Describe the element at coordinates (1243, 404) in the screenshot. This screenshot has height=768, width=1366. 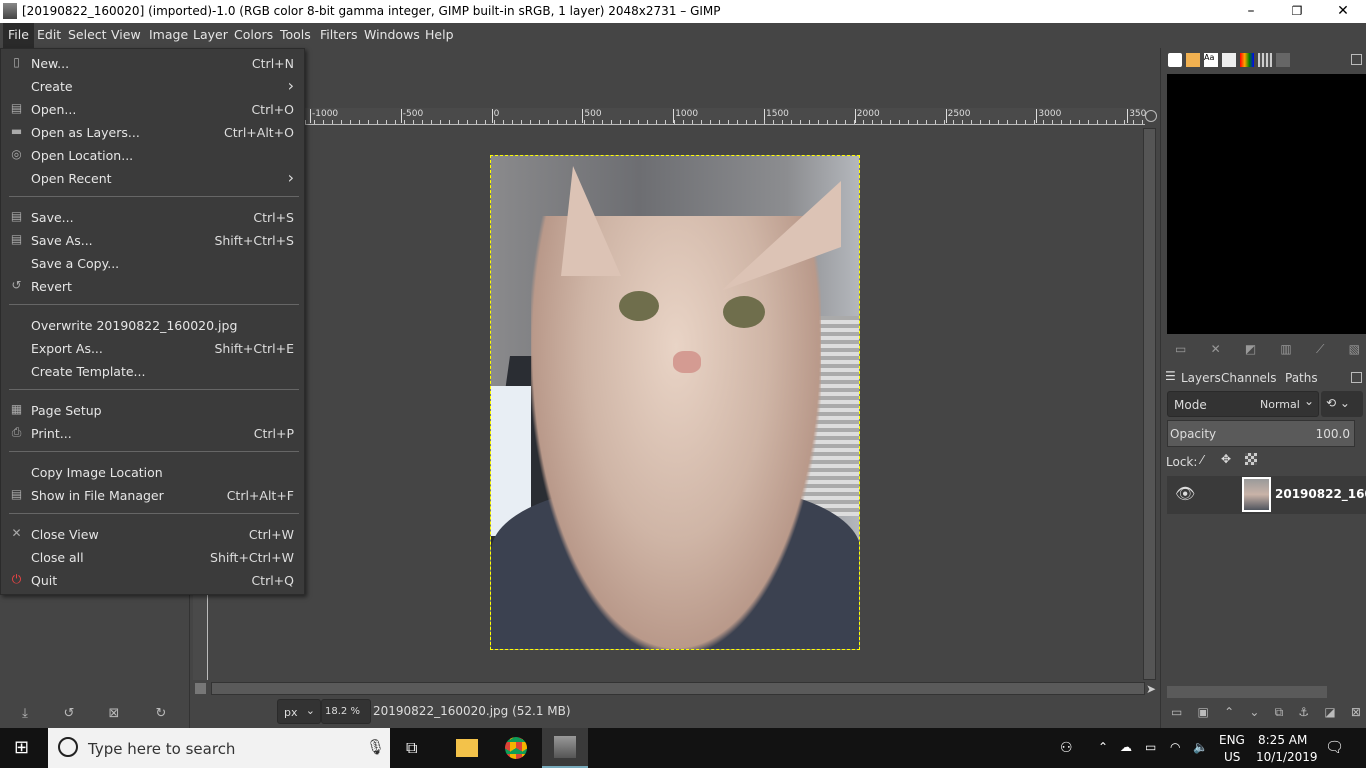
I see `mode-select: Mode Normal ⌄` at that location.